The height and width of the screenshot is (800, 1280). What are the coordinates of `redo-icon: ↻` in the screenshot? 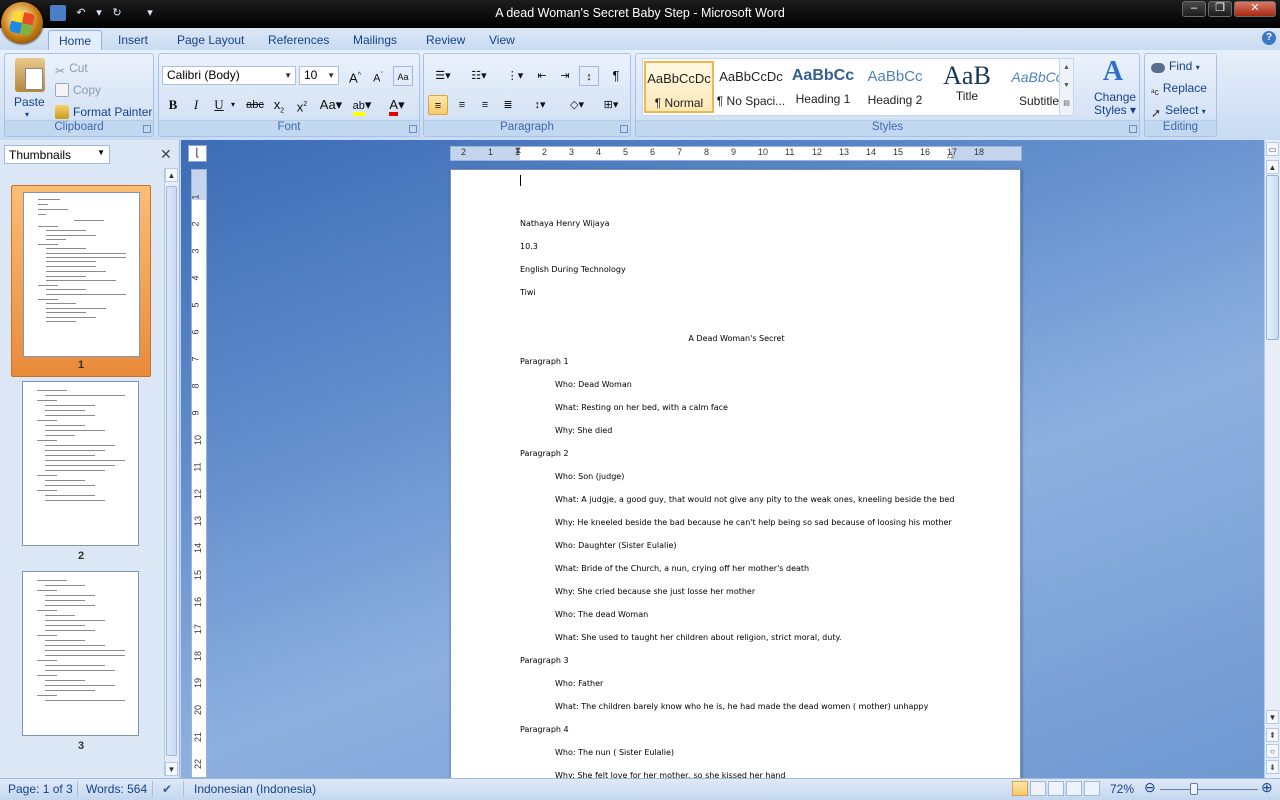 It's located at (117, 13).